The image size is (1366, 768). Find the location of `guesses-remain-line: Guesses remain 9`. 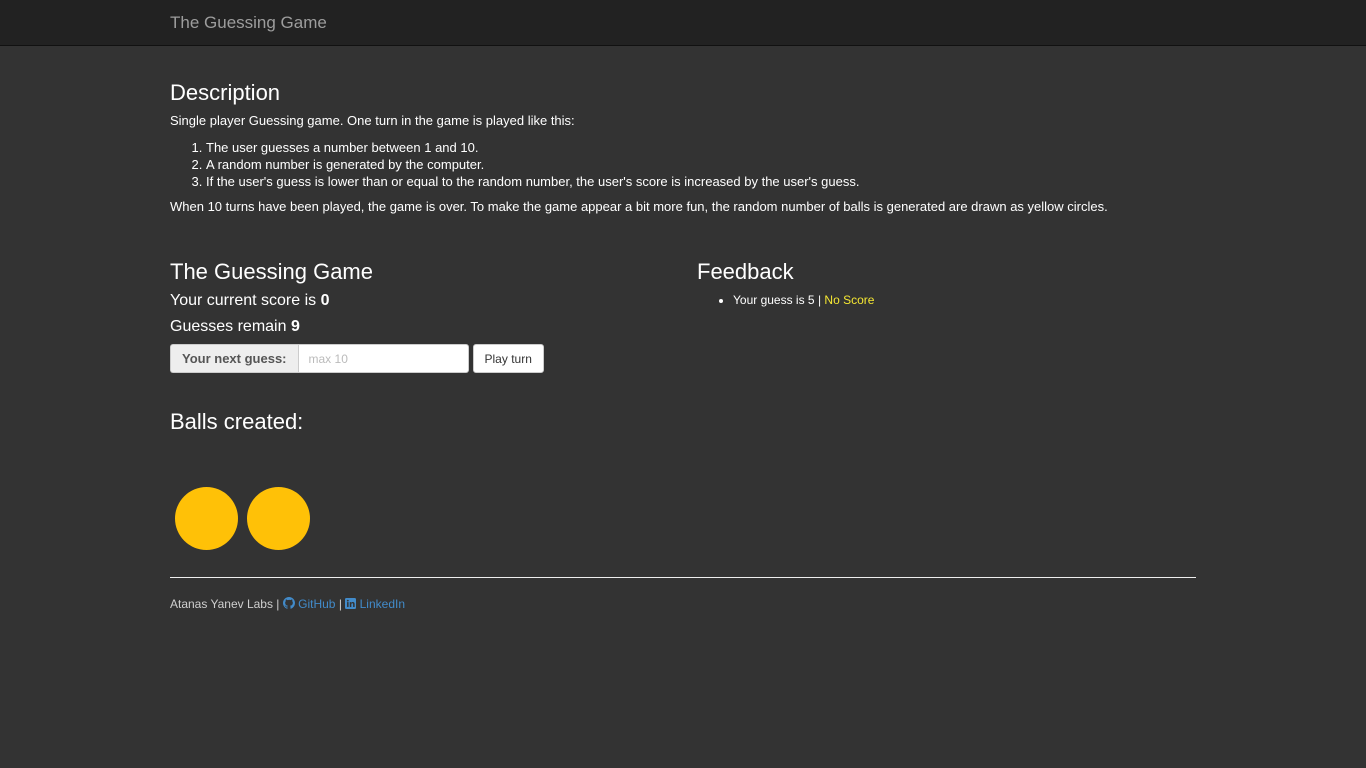

guesses-remain-line: Guesses remain 9 is located at coordinates (235, 327).